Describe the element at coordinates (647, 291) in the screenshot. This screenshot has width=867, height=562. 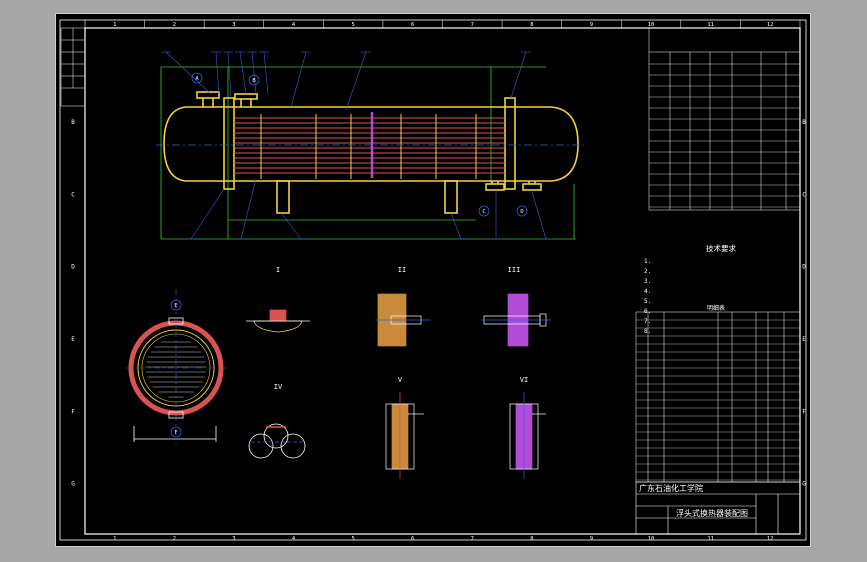
I see `note-item: 4.` at that location.